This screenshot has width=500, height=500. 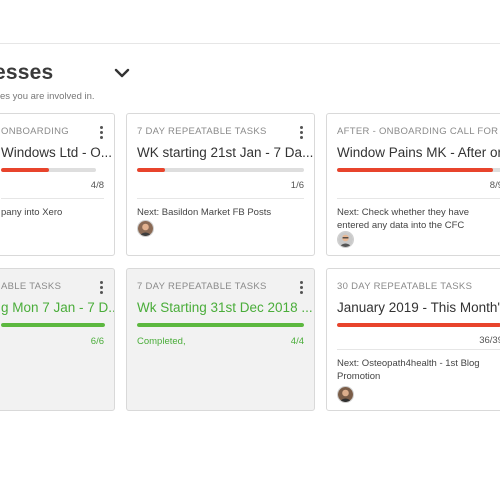 What do you see at coordinates (405, 286) in the screenshot?
I see `process-type: 30 DAY REPEATABLE TASKS` at bounding box center [405, 286].